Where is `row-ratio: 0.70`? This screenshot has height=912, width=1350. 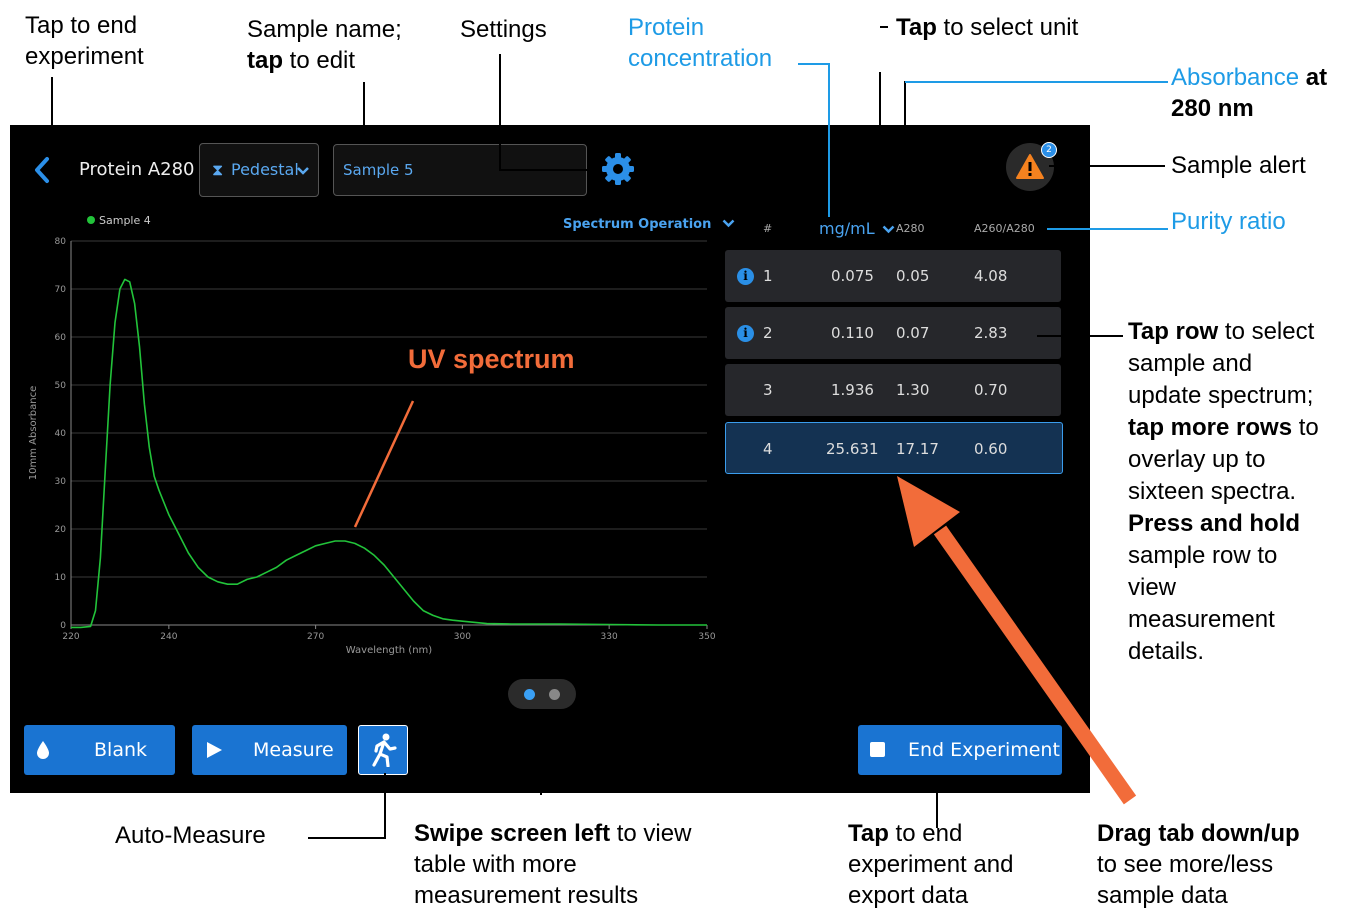 row-ratio: 0.70 is located at coordinates (991, 390).